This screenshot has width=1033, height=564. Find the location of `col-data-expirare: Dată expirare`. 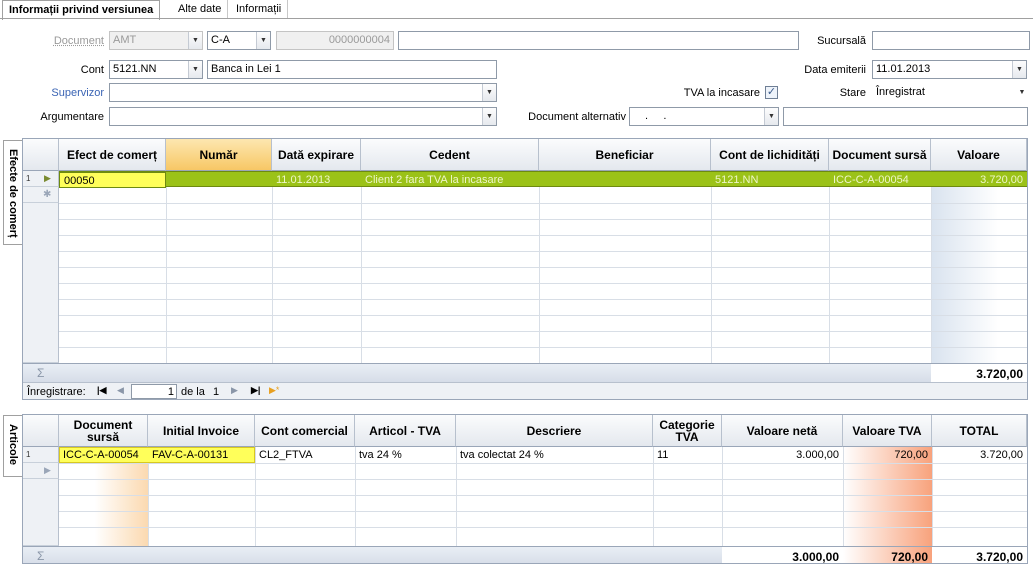

col-data-expirare: Dată expirare is located at coordinates (316, 155).